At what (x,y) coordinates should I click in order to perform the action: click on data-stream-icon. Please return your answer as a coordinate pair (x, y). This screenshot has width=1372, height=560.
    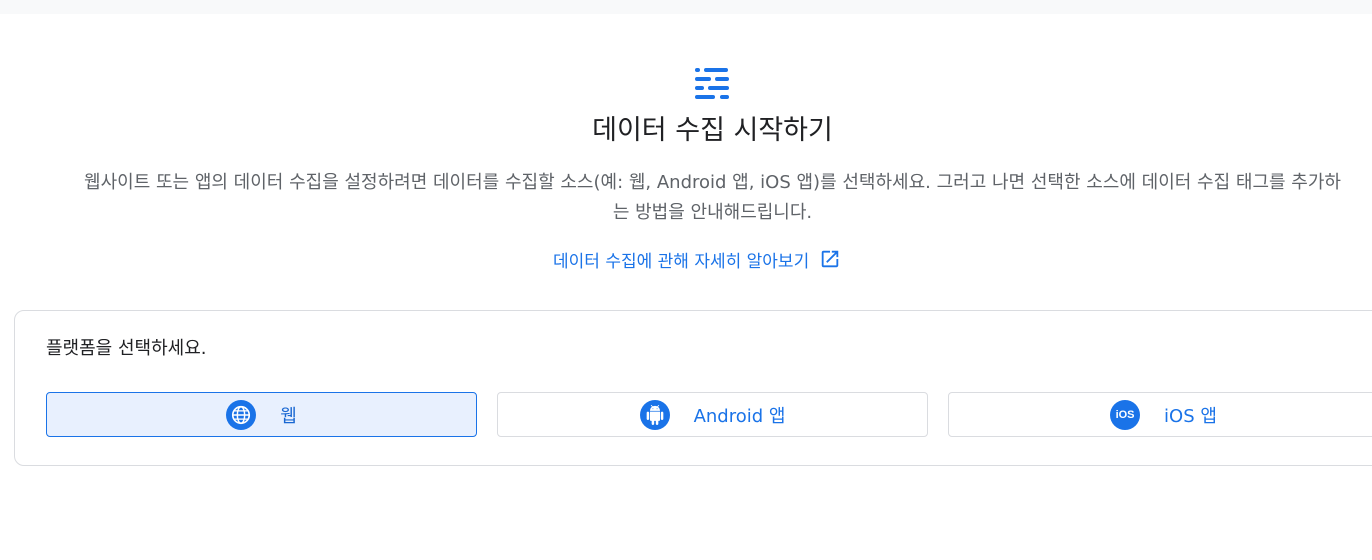
    Looking at the image, I should click on (712, 83).